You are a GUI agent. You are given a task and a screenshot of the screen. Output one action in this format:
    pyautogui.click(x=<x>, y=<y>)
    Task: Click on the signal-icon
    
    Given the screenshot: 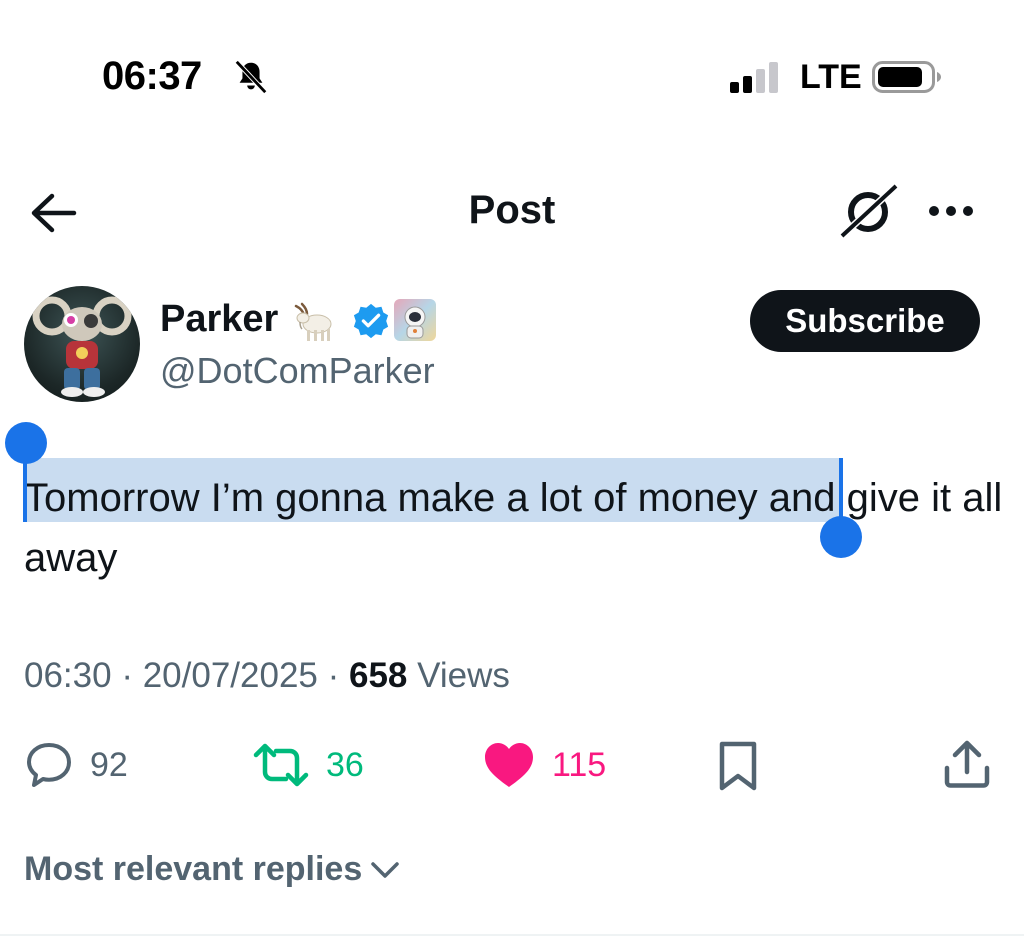 What is the action you would take?
    pyautogui.click(x=754, y=77)
    